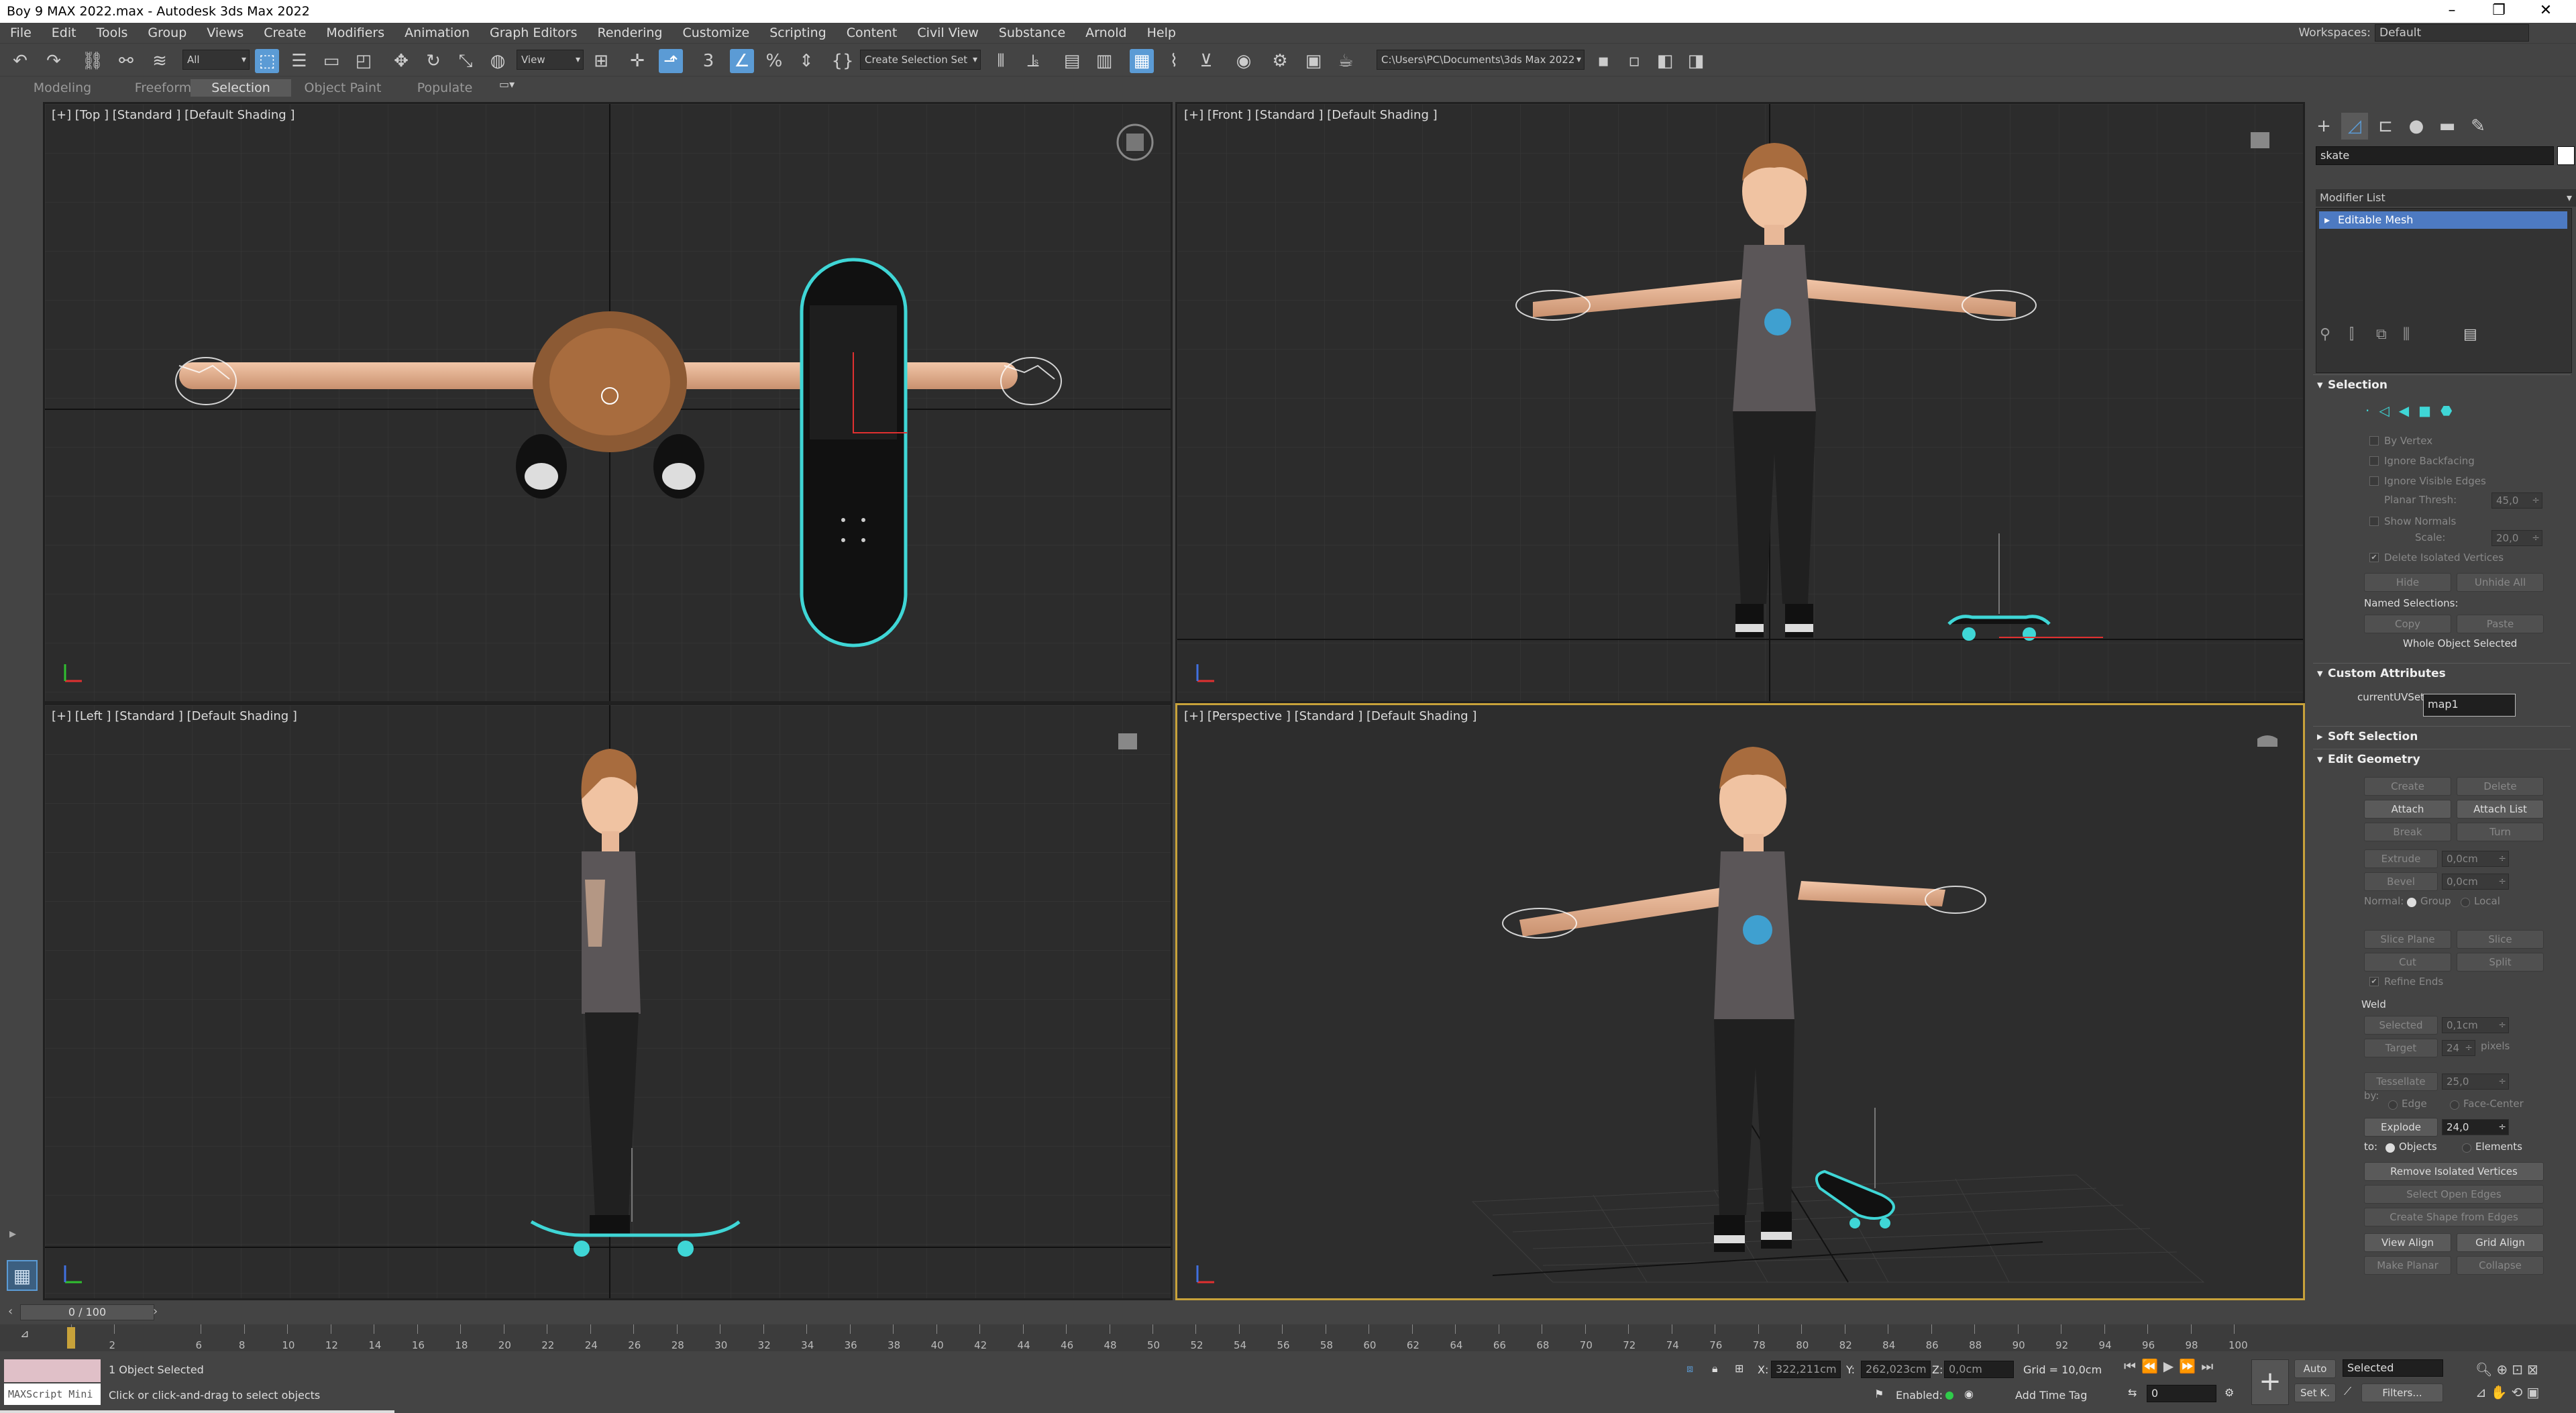  What do you see at coordinates (2374, 461) in the screenshot?
I see `ignore-backfacing-checkbox` at bounding box center [2374, 461].